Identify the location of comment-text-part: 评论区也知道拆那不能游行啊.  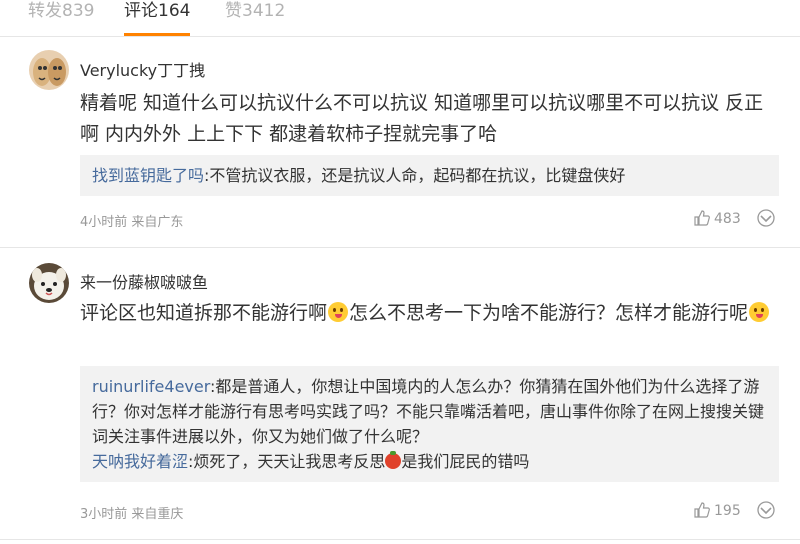
(204, 313).